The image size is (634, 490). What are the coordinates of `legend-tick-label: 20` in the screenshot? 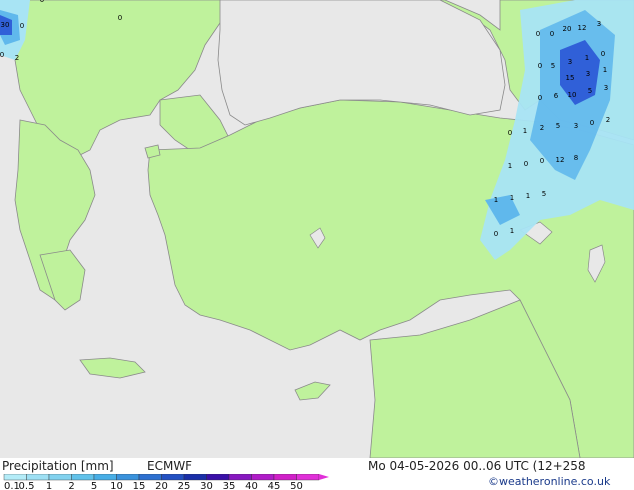 It's located at (161, 485).